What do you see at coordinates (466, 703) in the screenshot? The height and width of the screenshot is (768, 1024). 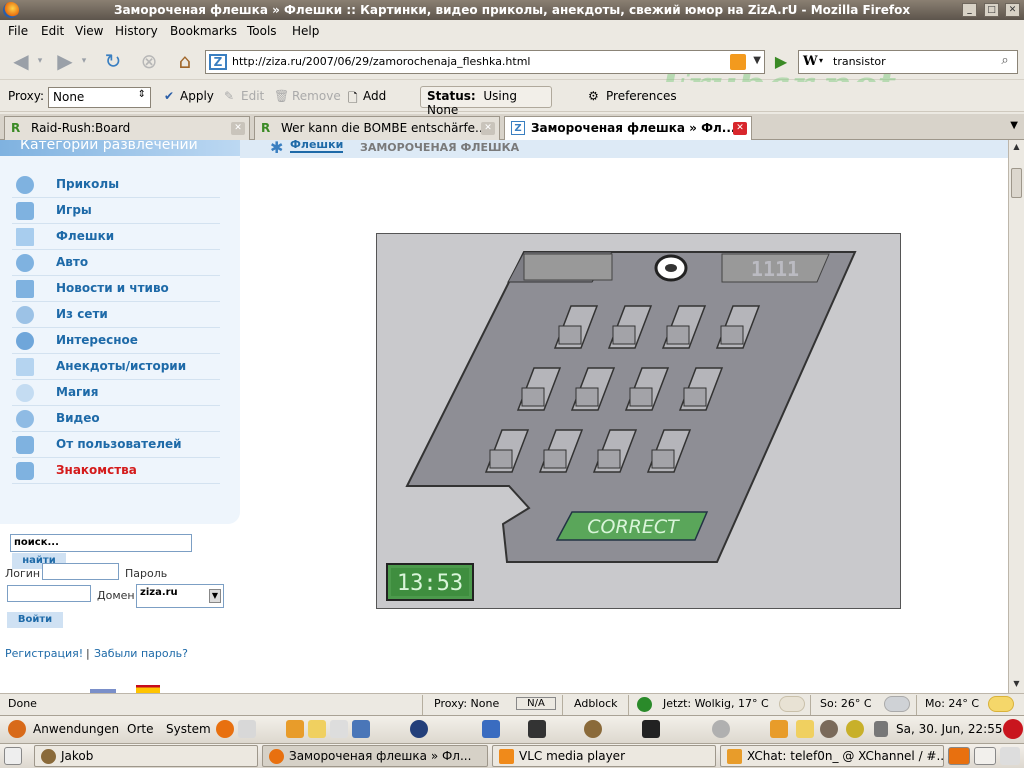 I see `proxy-status: Proxy: None` at bounding box center [466, 703].